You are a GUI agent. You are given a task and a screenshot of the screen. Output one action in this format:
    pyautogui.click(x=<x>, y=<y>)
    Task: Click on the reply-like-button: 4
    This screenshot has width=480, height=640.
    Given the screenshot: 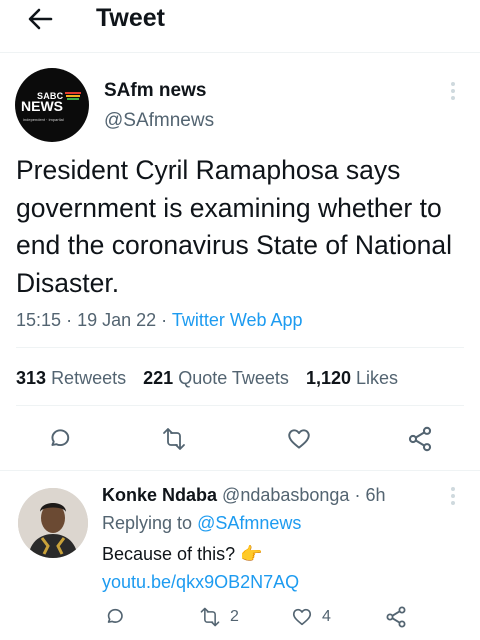 What is the action you would take?
    pyautogui.click(x=310, y=617)
    